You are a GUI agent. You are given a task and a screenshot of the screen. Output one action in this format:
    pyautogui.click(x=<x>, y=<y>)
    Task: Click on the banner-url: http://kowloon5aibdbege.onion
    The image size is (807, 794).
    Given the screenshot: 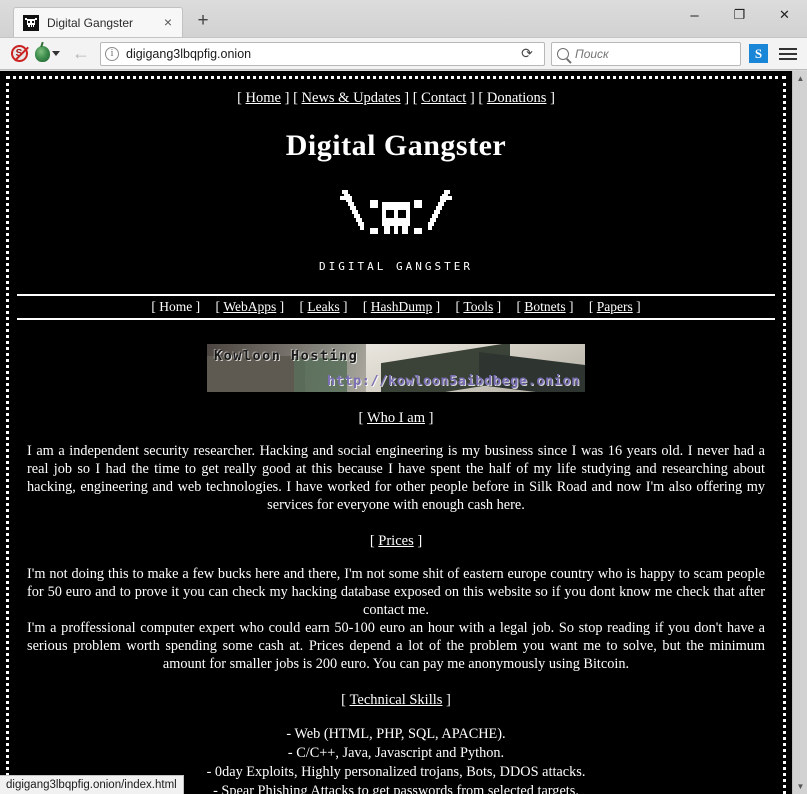 What is the action you would take?
    pyautogui.click(x=453, y=381)
    